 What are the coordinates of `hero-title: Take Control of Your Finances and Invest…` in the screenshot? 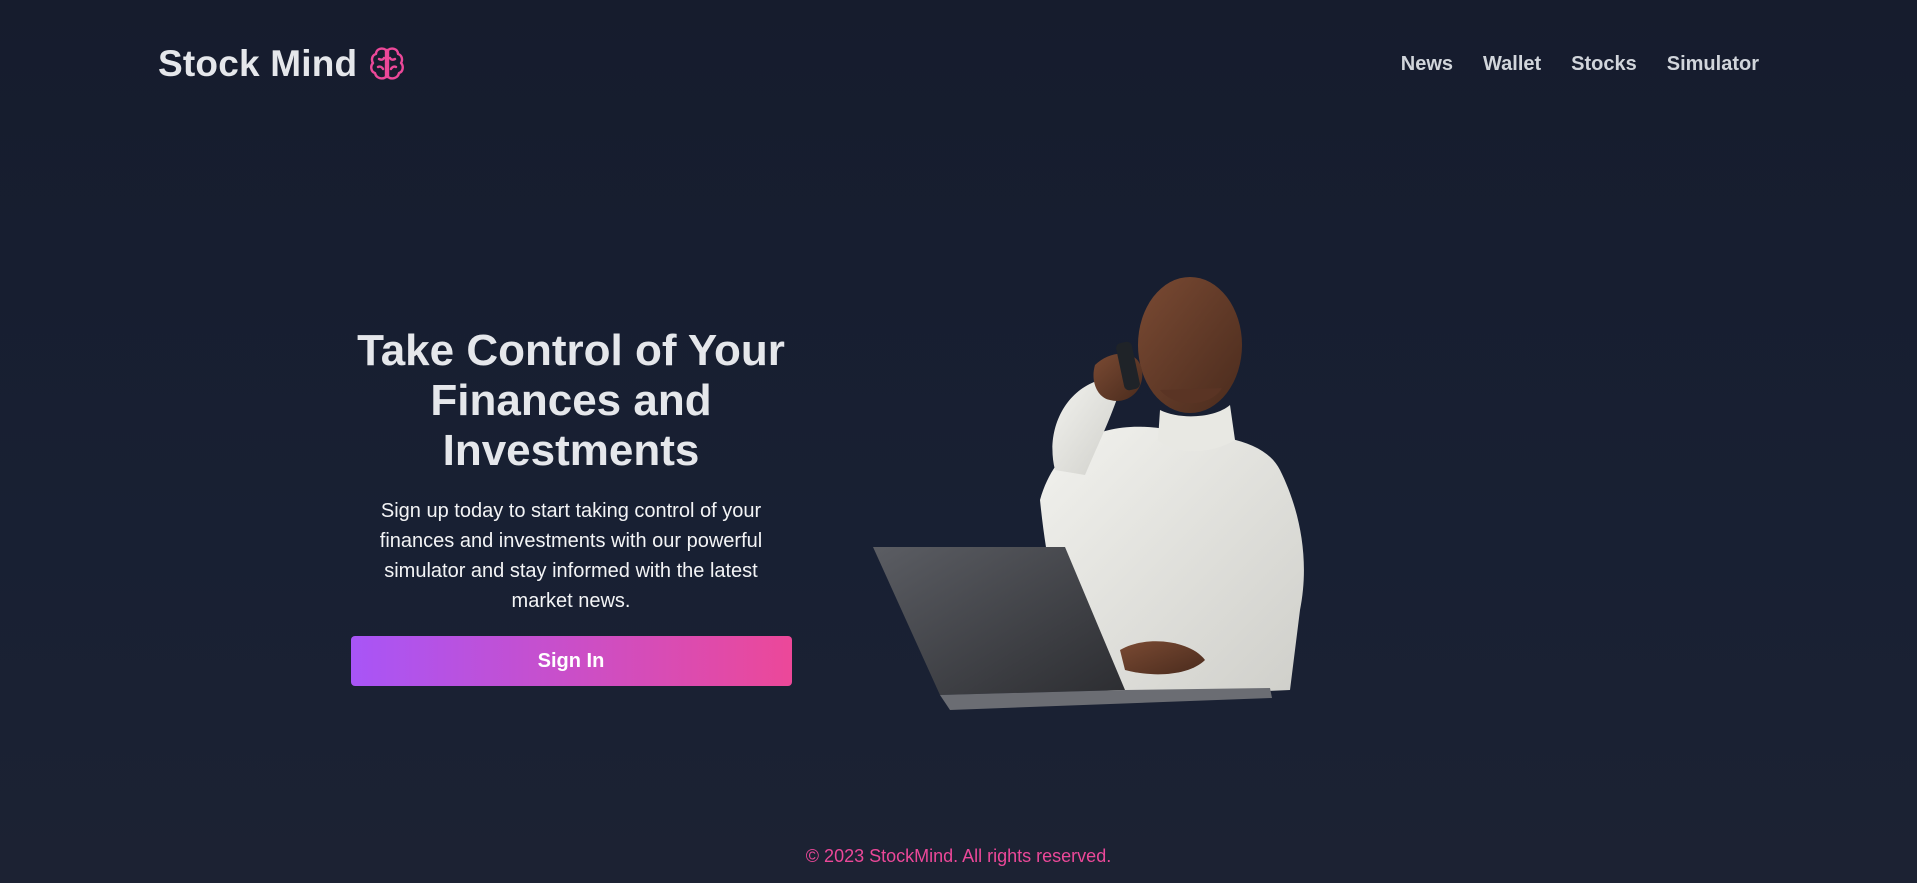 It's located at (571, 400).